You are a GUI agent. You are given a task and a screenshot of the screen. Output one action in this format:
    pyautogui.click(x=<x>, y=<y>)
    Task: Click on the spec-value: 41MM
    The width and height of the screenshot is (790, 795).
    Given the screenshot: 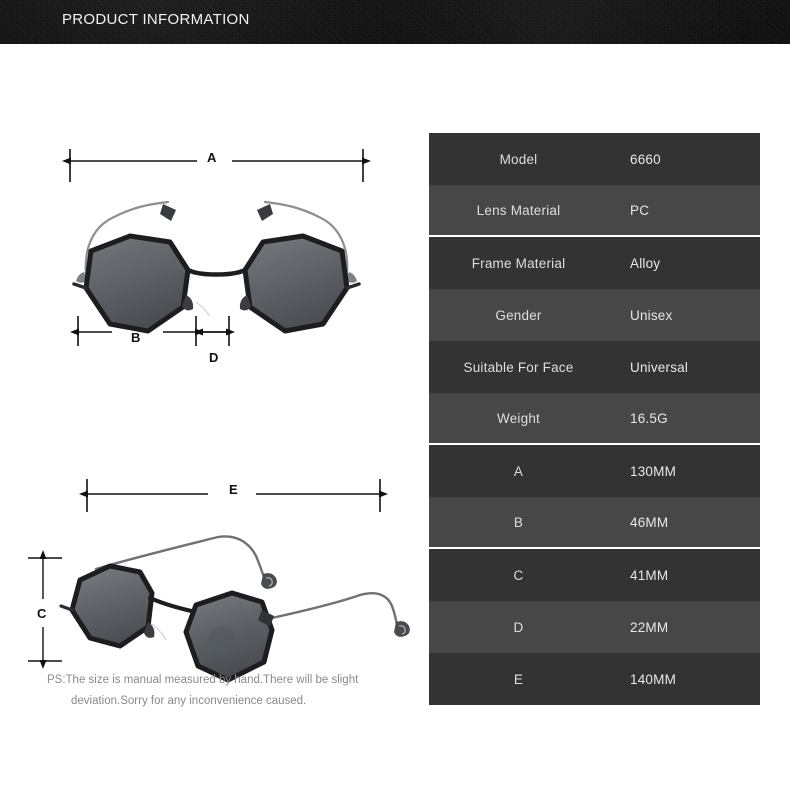 What is the action you would take?
    pyautogui.click(x=649, y=575)
    